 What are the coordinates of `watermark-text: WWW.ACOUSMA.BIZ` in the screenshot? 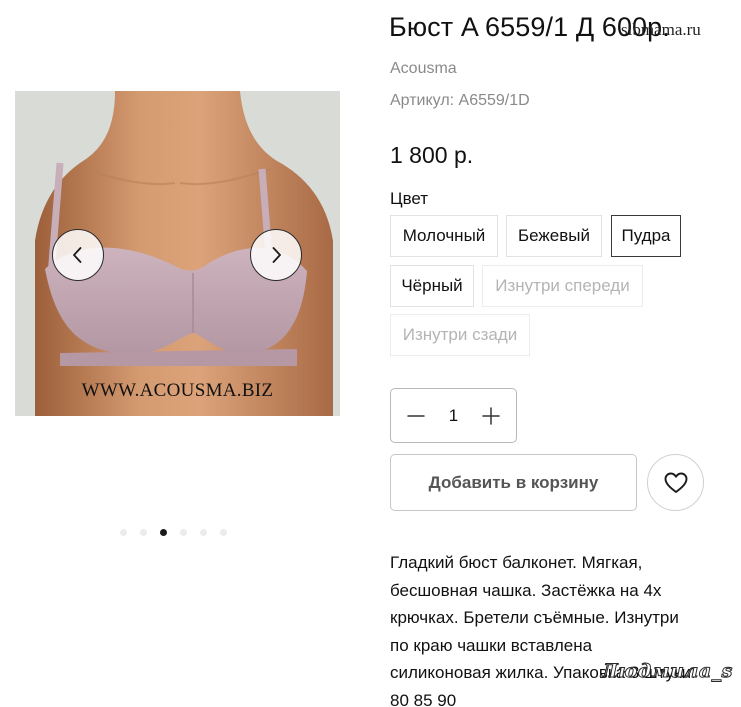 It's located at (177, 390).